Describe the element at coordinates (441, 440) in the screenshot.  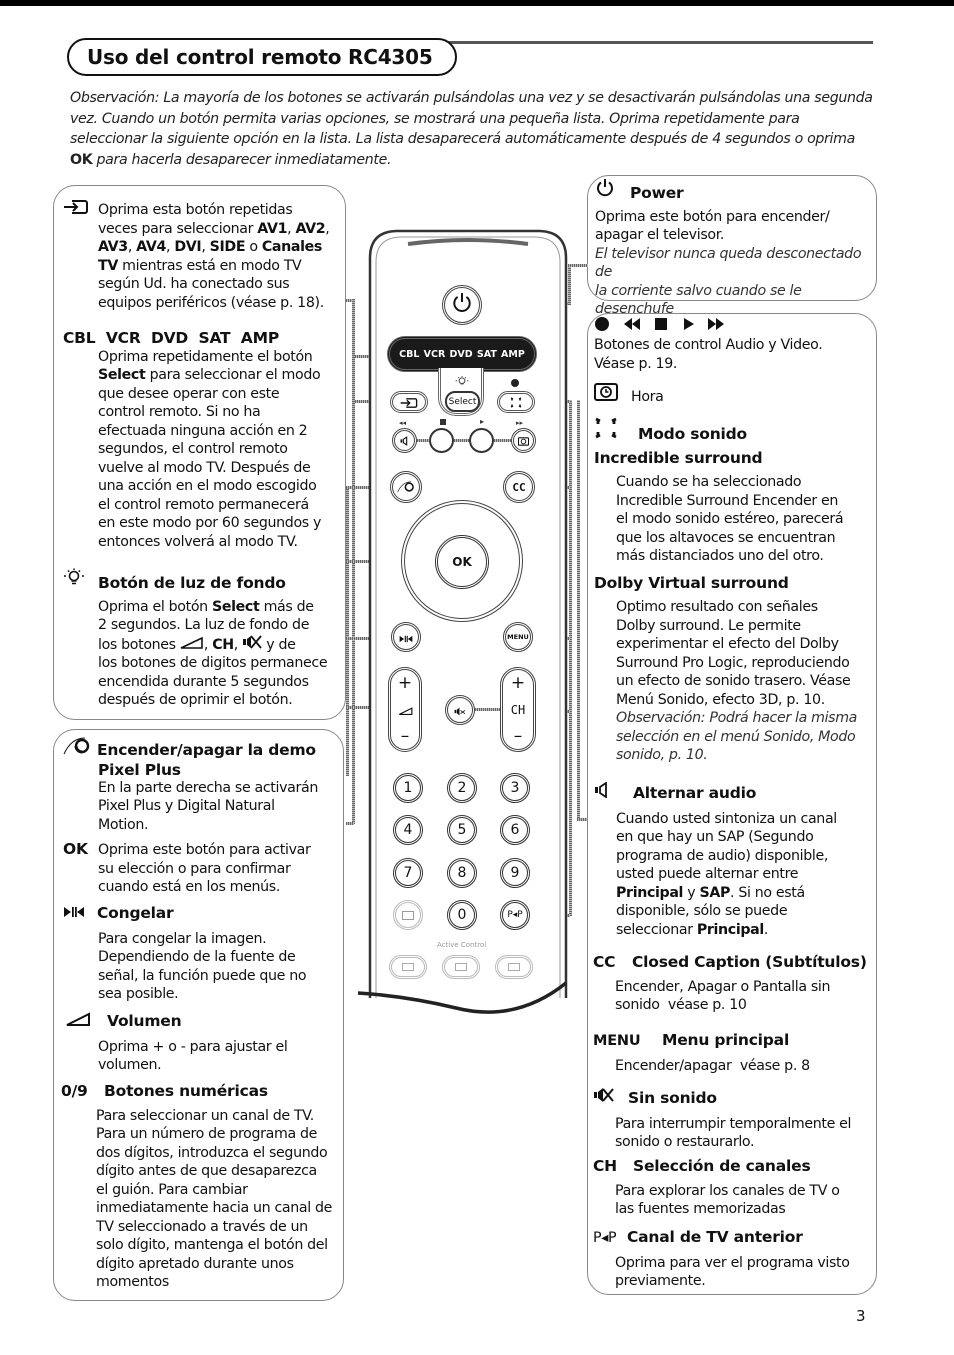
I see `remote-stop-button` at that location.